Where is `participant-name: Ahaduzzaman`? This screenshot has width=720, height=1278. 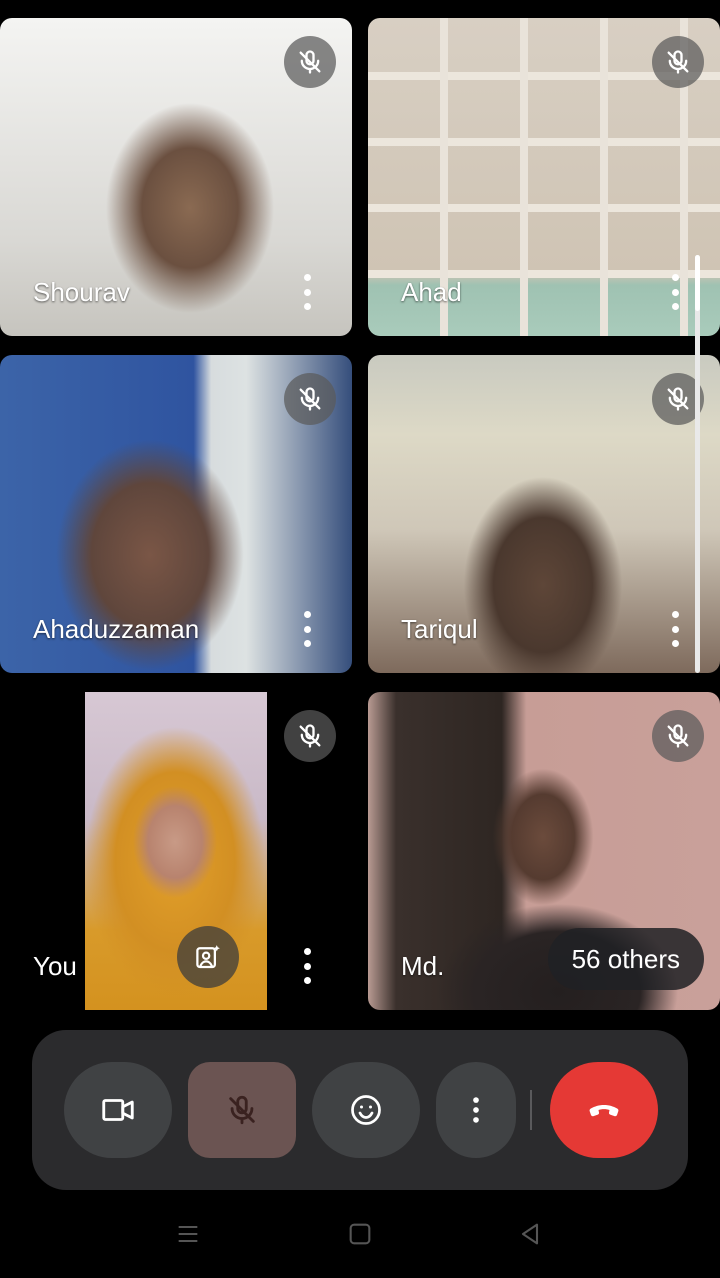
participant-name: Ahaduzzaman is located at coordinates (116, 629).